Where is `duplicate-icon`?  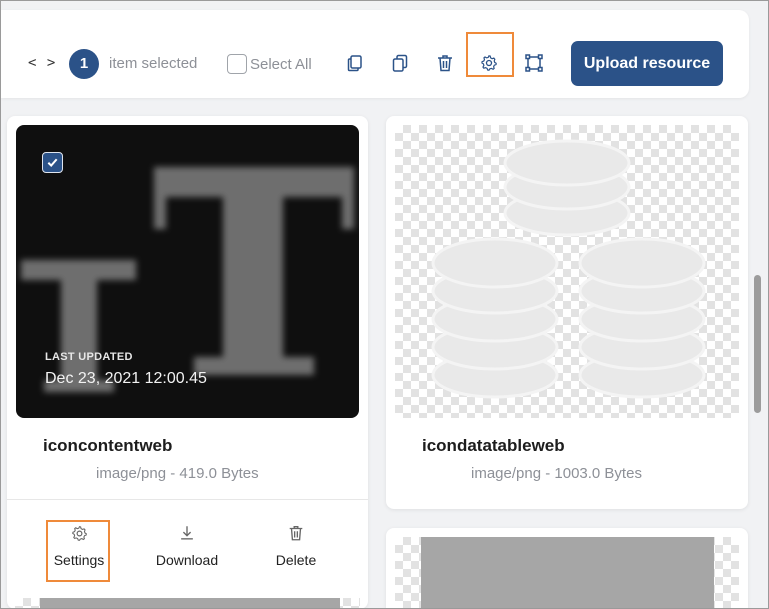 duplicate-icon is located at coordinates (400, 63).